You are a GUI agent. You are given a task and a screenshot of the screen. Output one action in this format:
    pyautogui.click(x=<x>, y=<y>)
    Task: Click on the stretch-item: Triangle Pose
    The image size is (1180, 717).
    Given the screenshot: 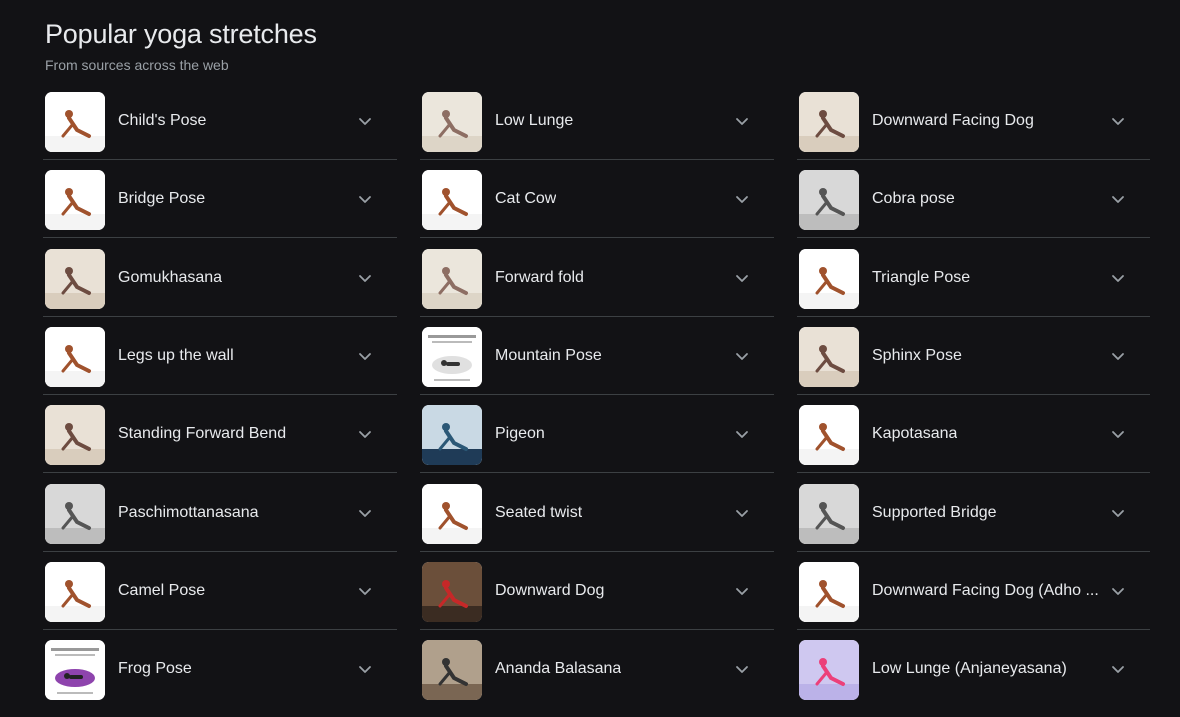 What is the action you would take?
    pyautogui.click(x=973, y=278)
    